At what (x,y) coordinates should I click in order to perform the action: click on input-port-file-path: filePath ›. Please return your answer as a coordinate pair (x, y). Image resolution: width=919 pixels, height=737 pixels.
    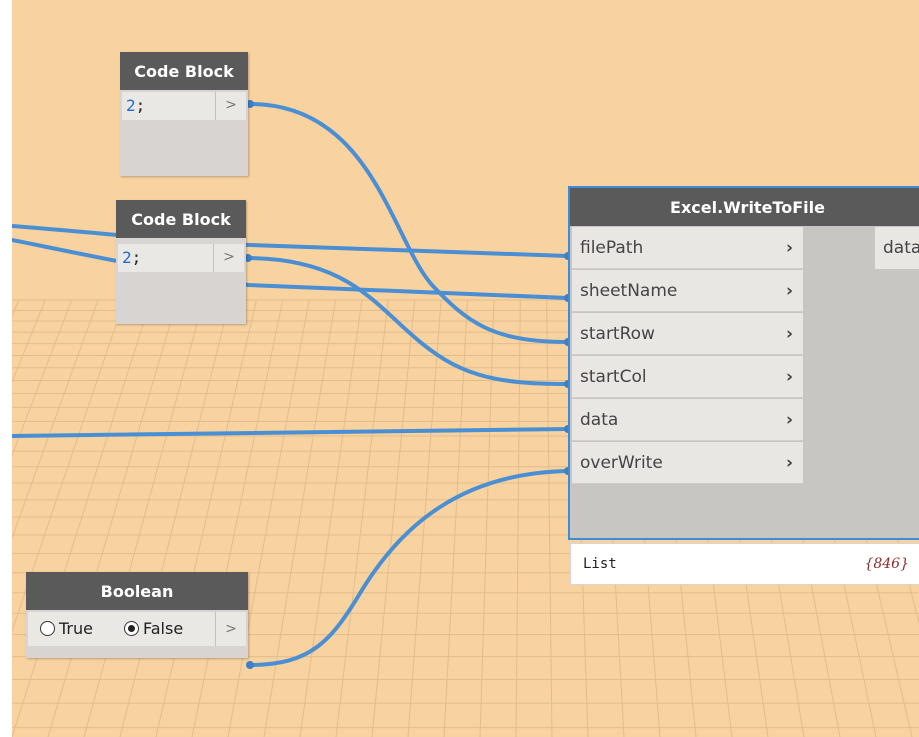
    Looking at the image, I should click on (687, 248).